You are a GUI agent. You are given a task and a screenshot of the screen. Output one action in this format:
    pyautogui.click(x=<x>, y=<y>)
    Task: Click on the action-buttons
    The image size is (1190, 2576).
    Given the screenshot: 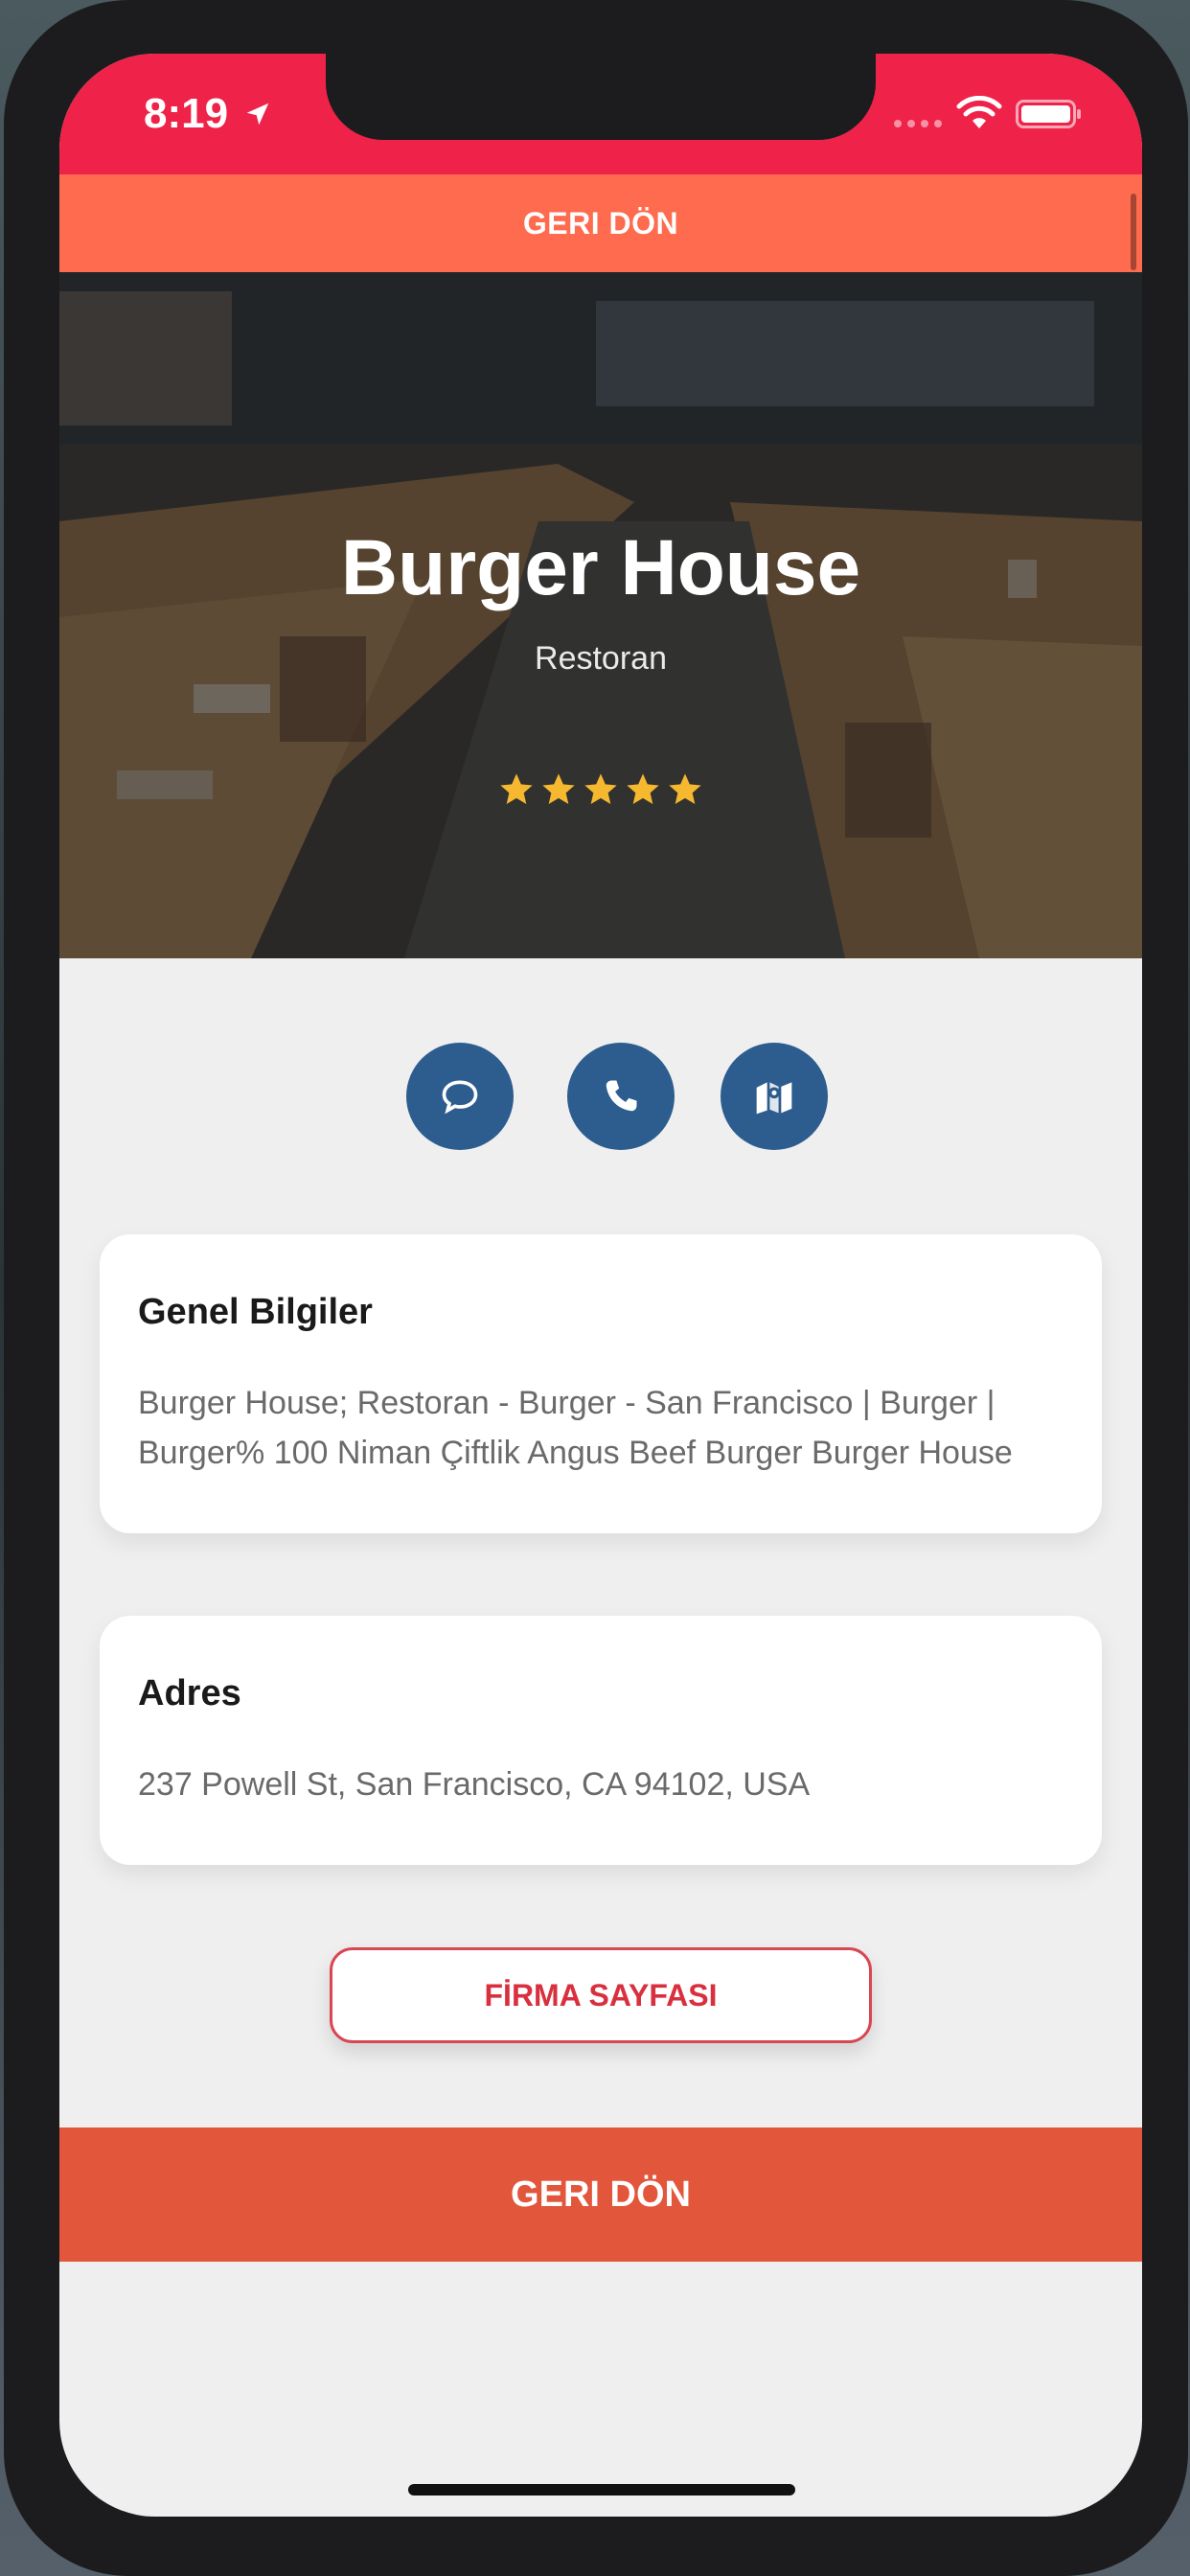 What is the action you would take?
    pyautogui.click(x=601, y=1096)
    